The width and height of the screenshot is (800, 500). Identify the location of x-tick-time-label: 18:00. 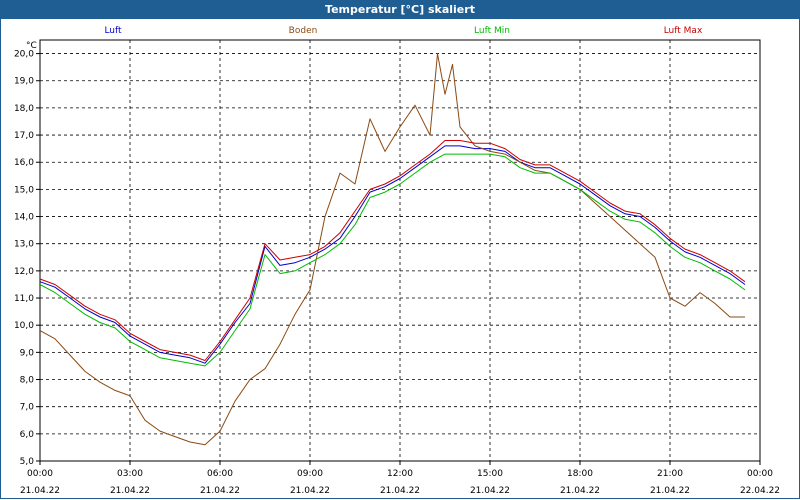
(580, 474).